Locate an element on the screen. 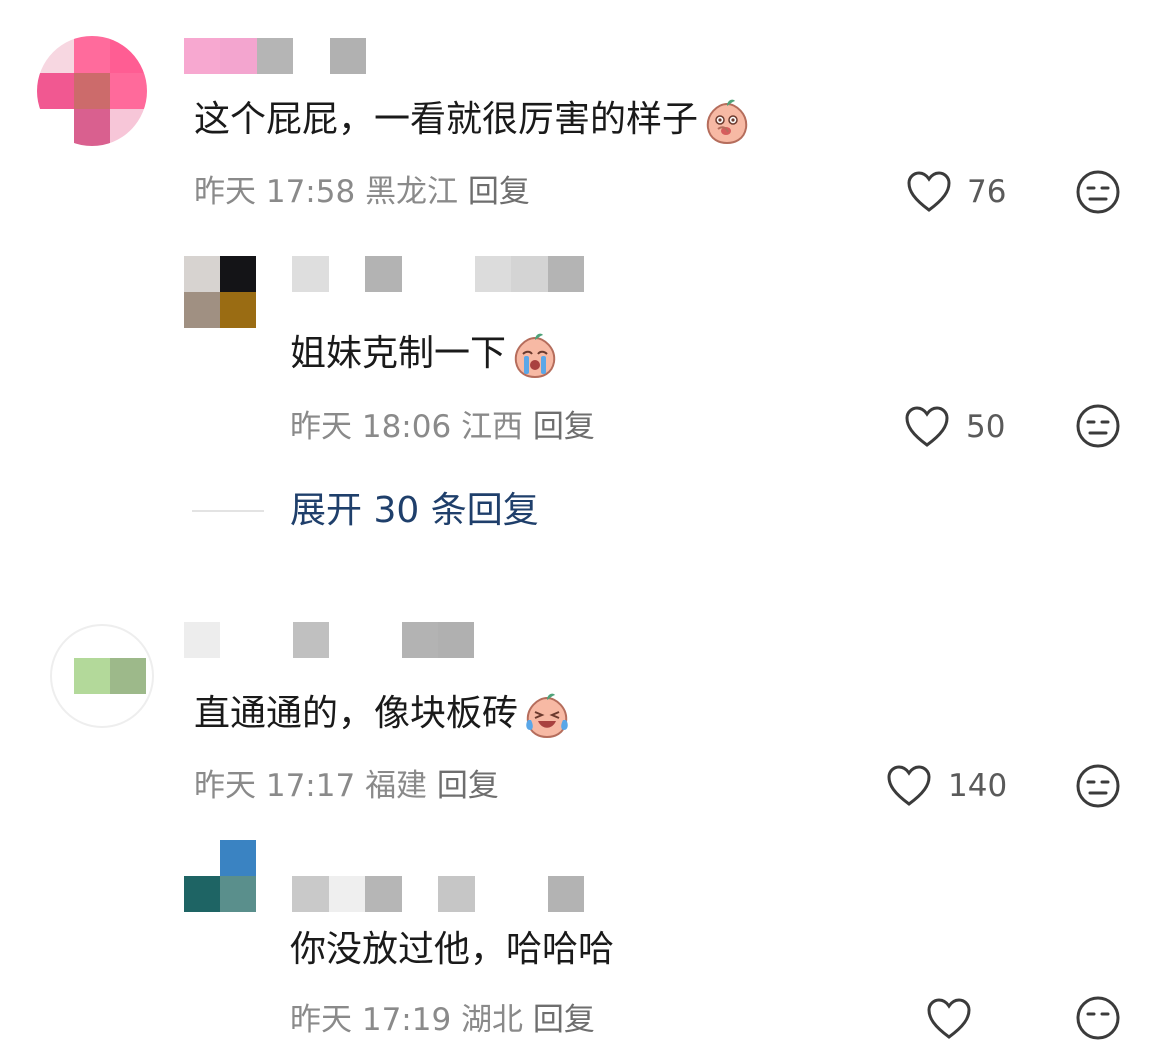  peach-shy-emoji is located at coordinates (727, 122).